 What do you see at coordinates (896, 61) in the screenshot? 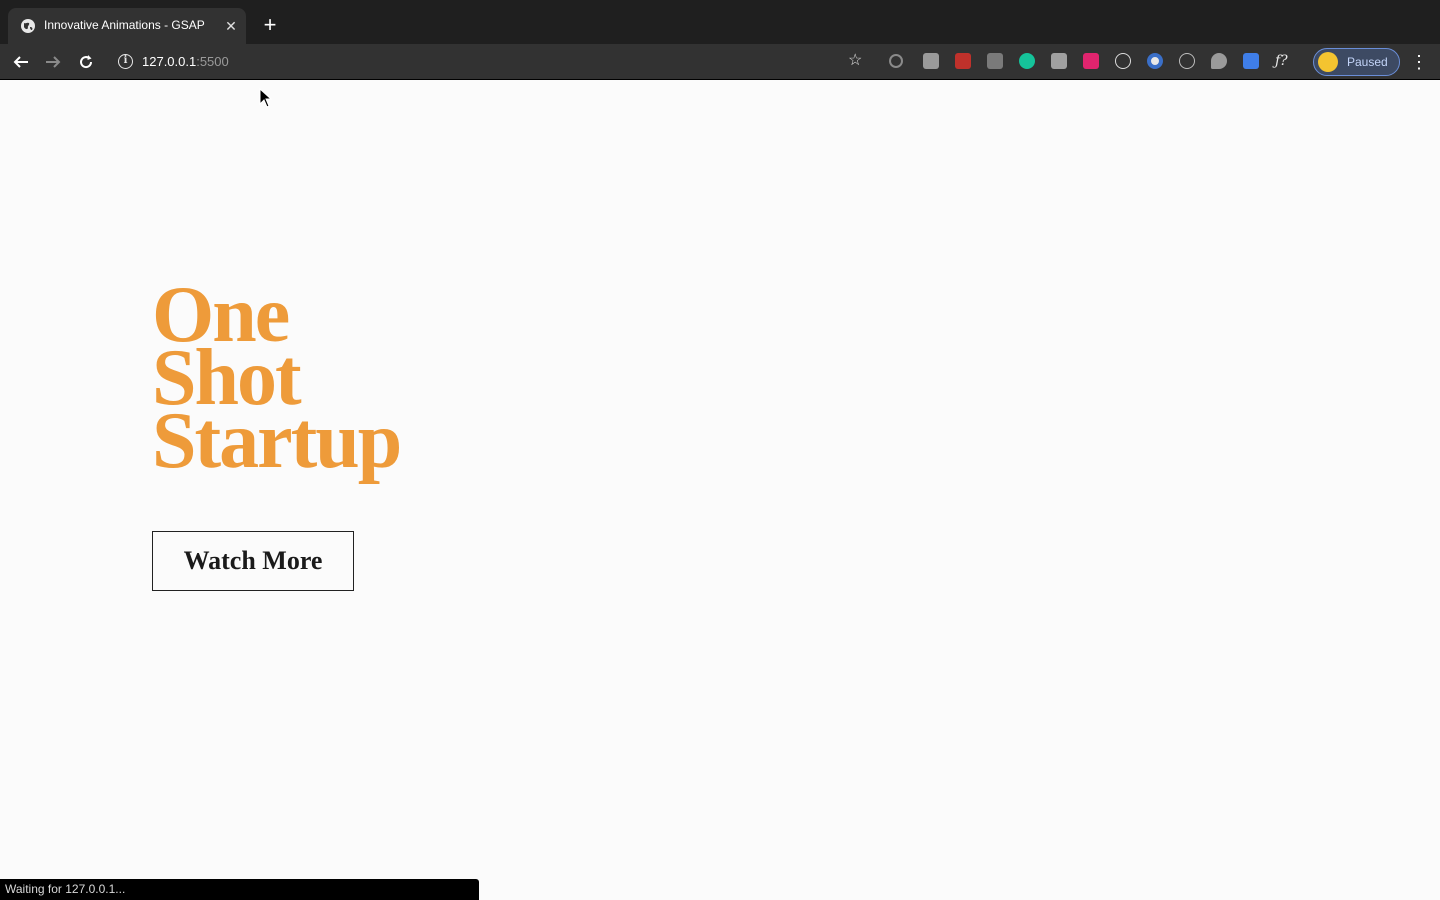
I see `refresh-ext-icon` at bounding box center [896, 61].